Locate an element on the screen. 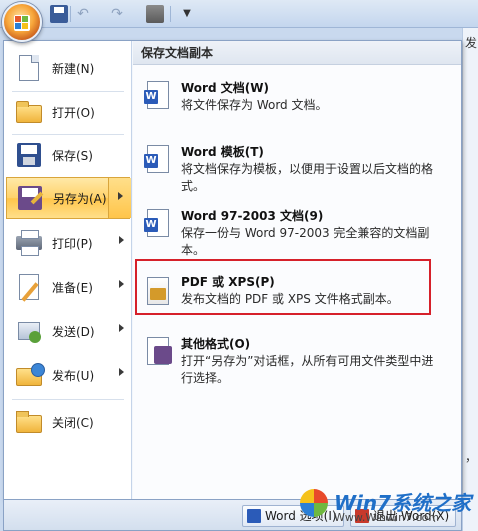 This screenshot has width=478, height=531. watermark-subtext: Www.Winwin7.com is located at coordinates (387, 517).